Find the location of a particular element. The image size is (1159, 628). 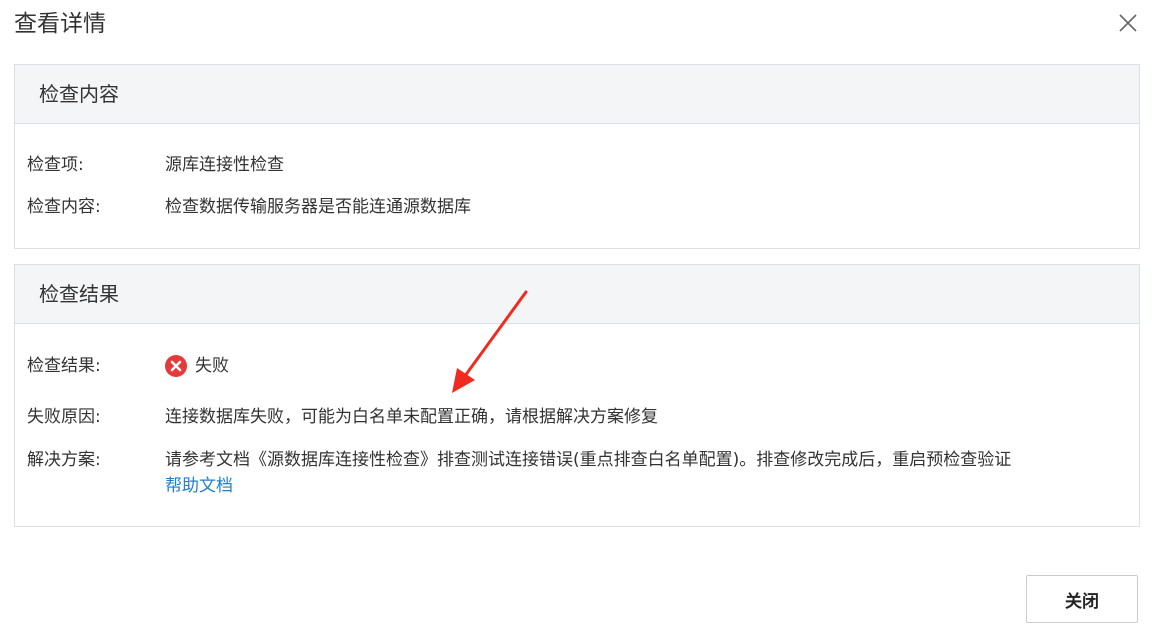

help-doc-link: 帮助文档 is located at coordinates (588, 486).